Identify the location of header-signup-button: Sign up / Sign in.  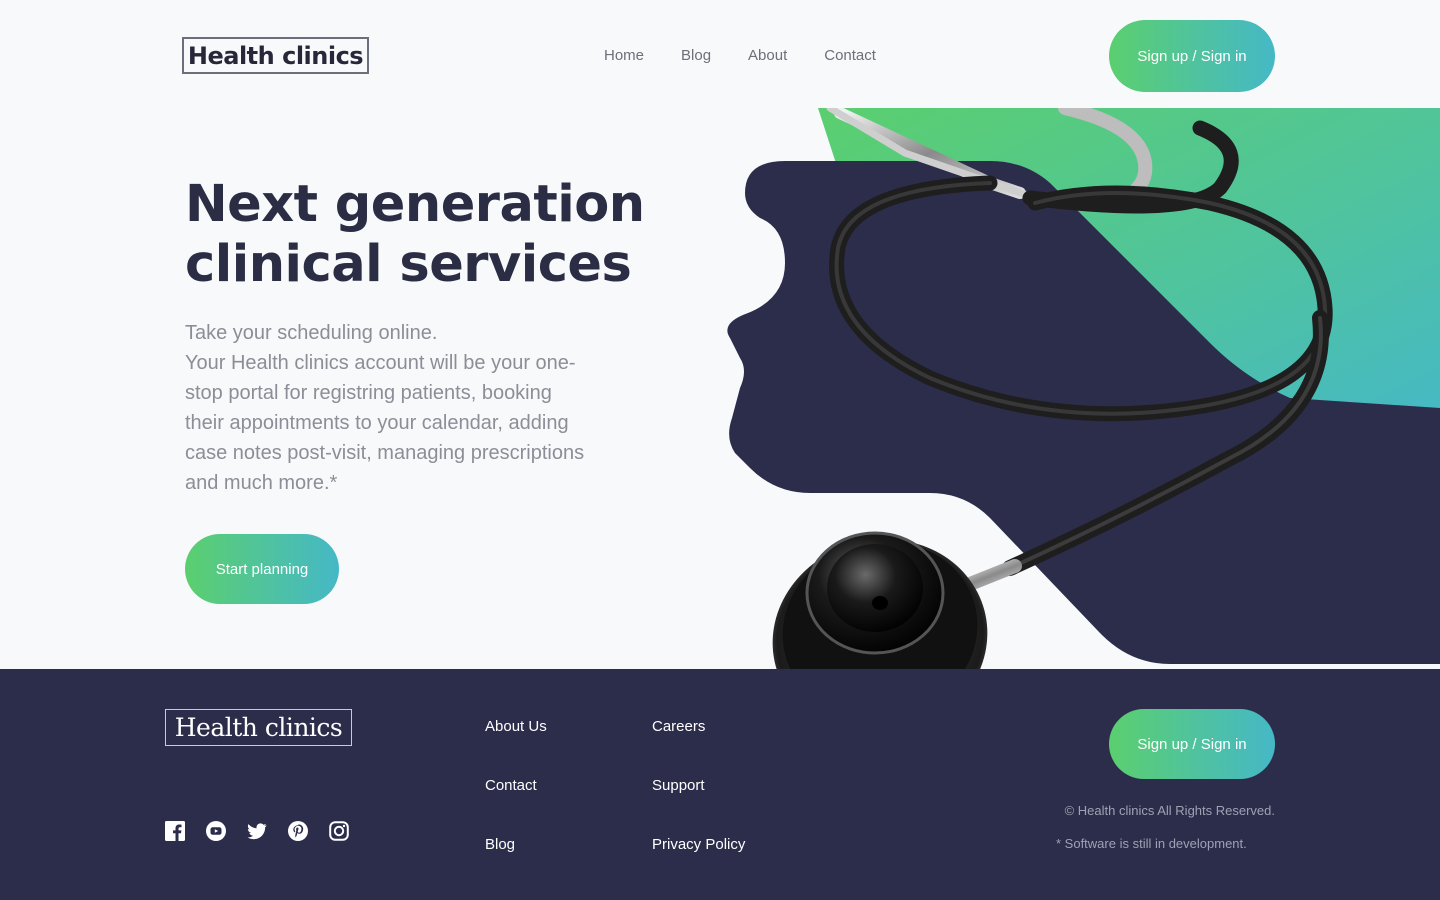
(1192, 56).